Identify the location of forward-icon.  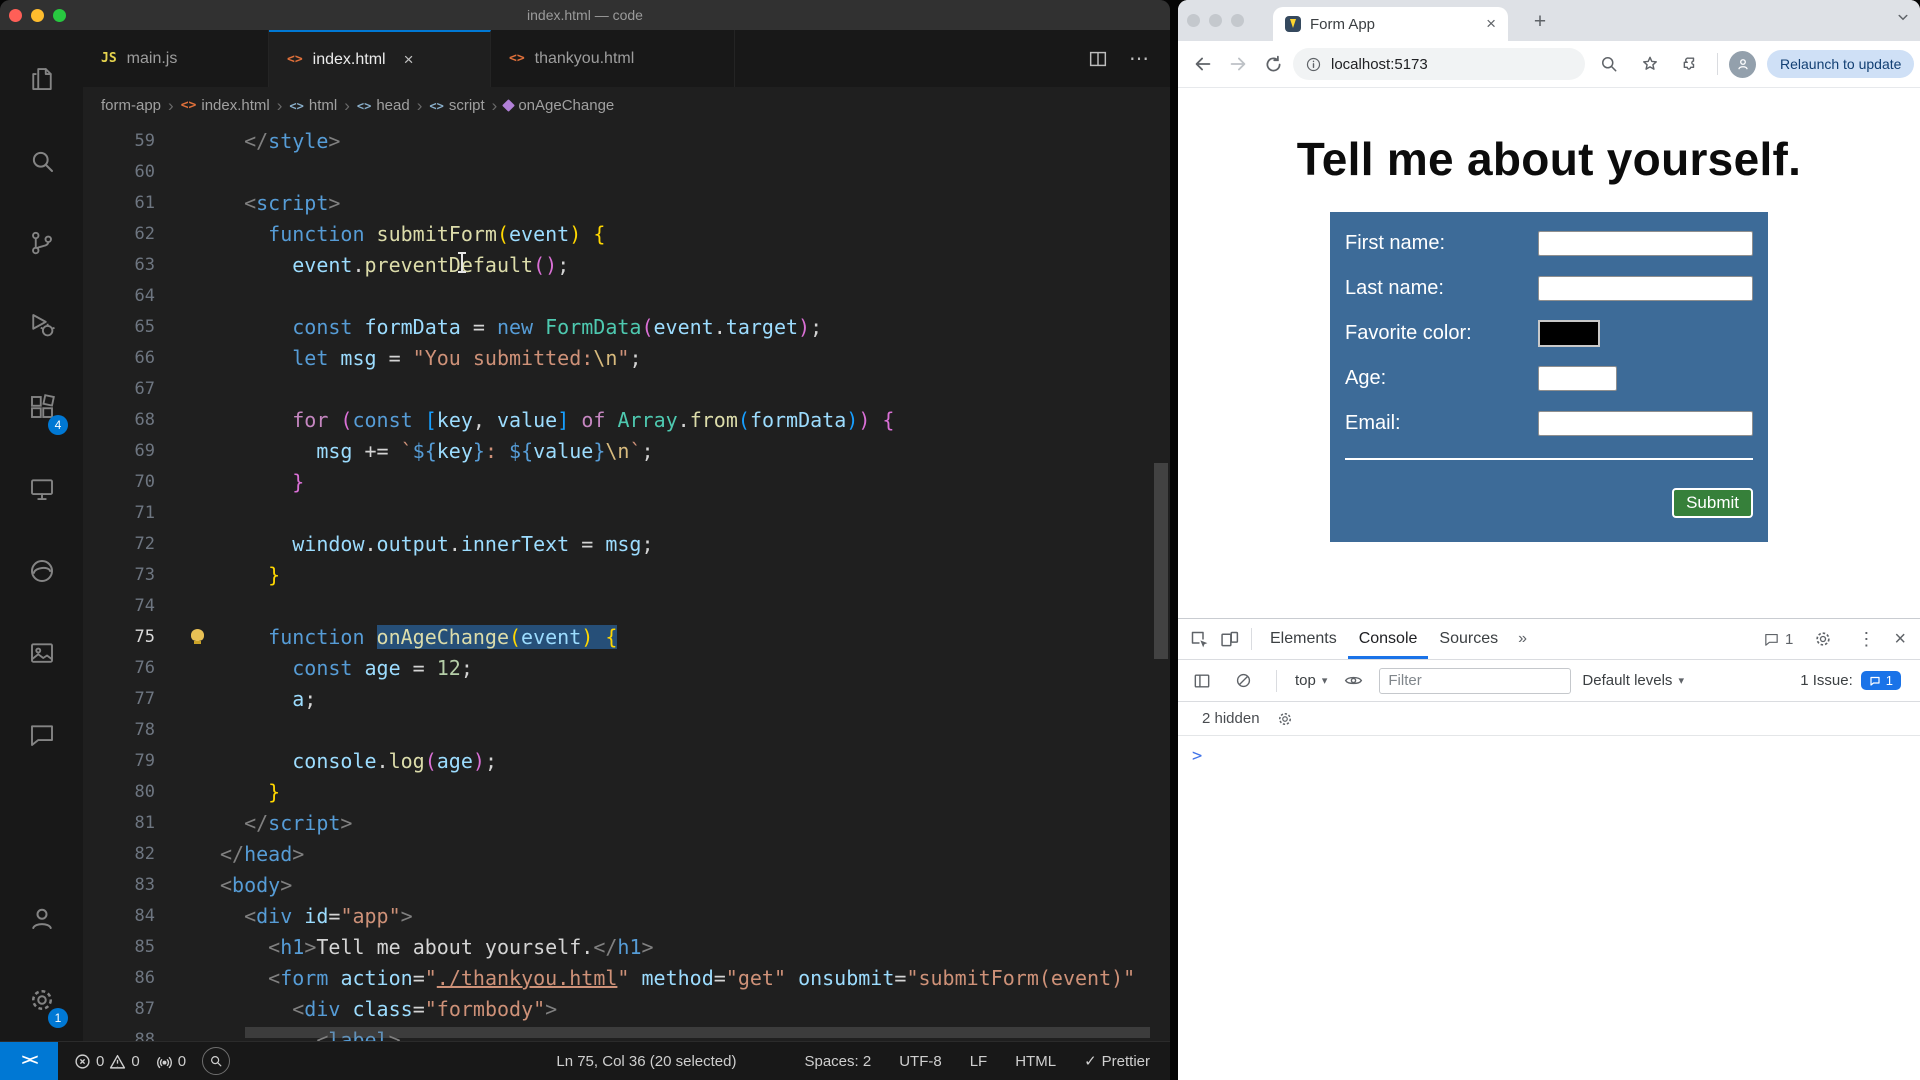
(1238, 64).